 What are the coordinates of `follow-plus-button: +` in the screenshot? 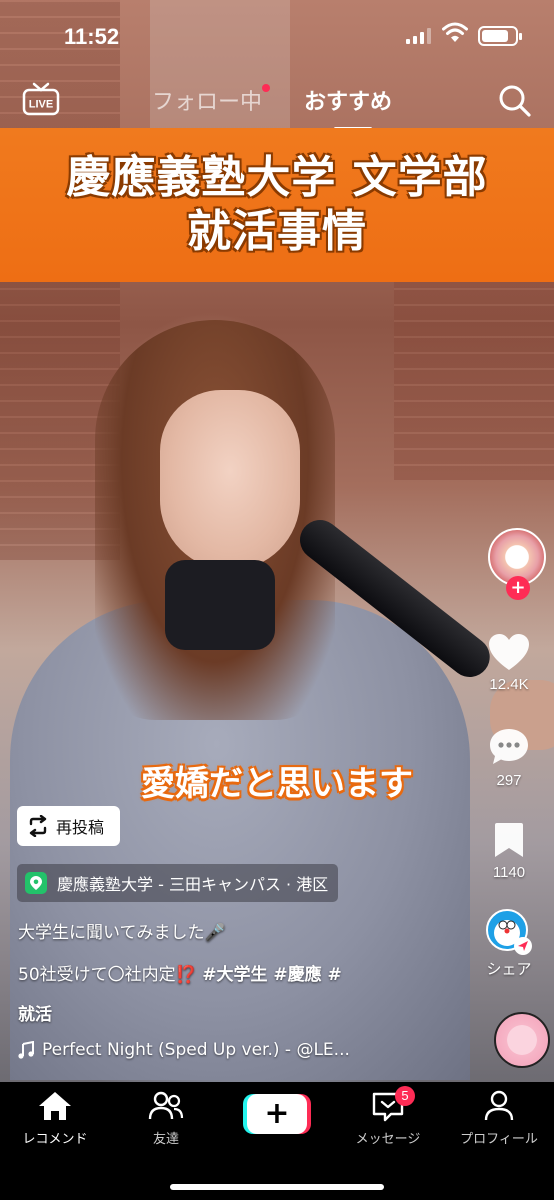 It's located at (518, 588).